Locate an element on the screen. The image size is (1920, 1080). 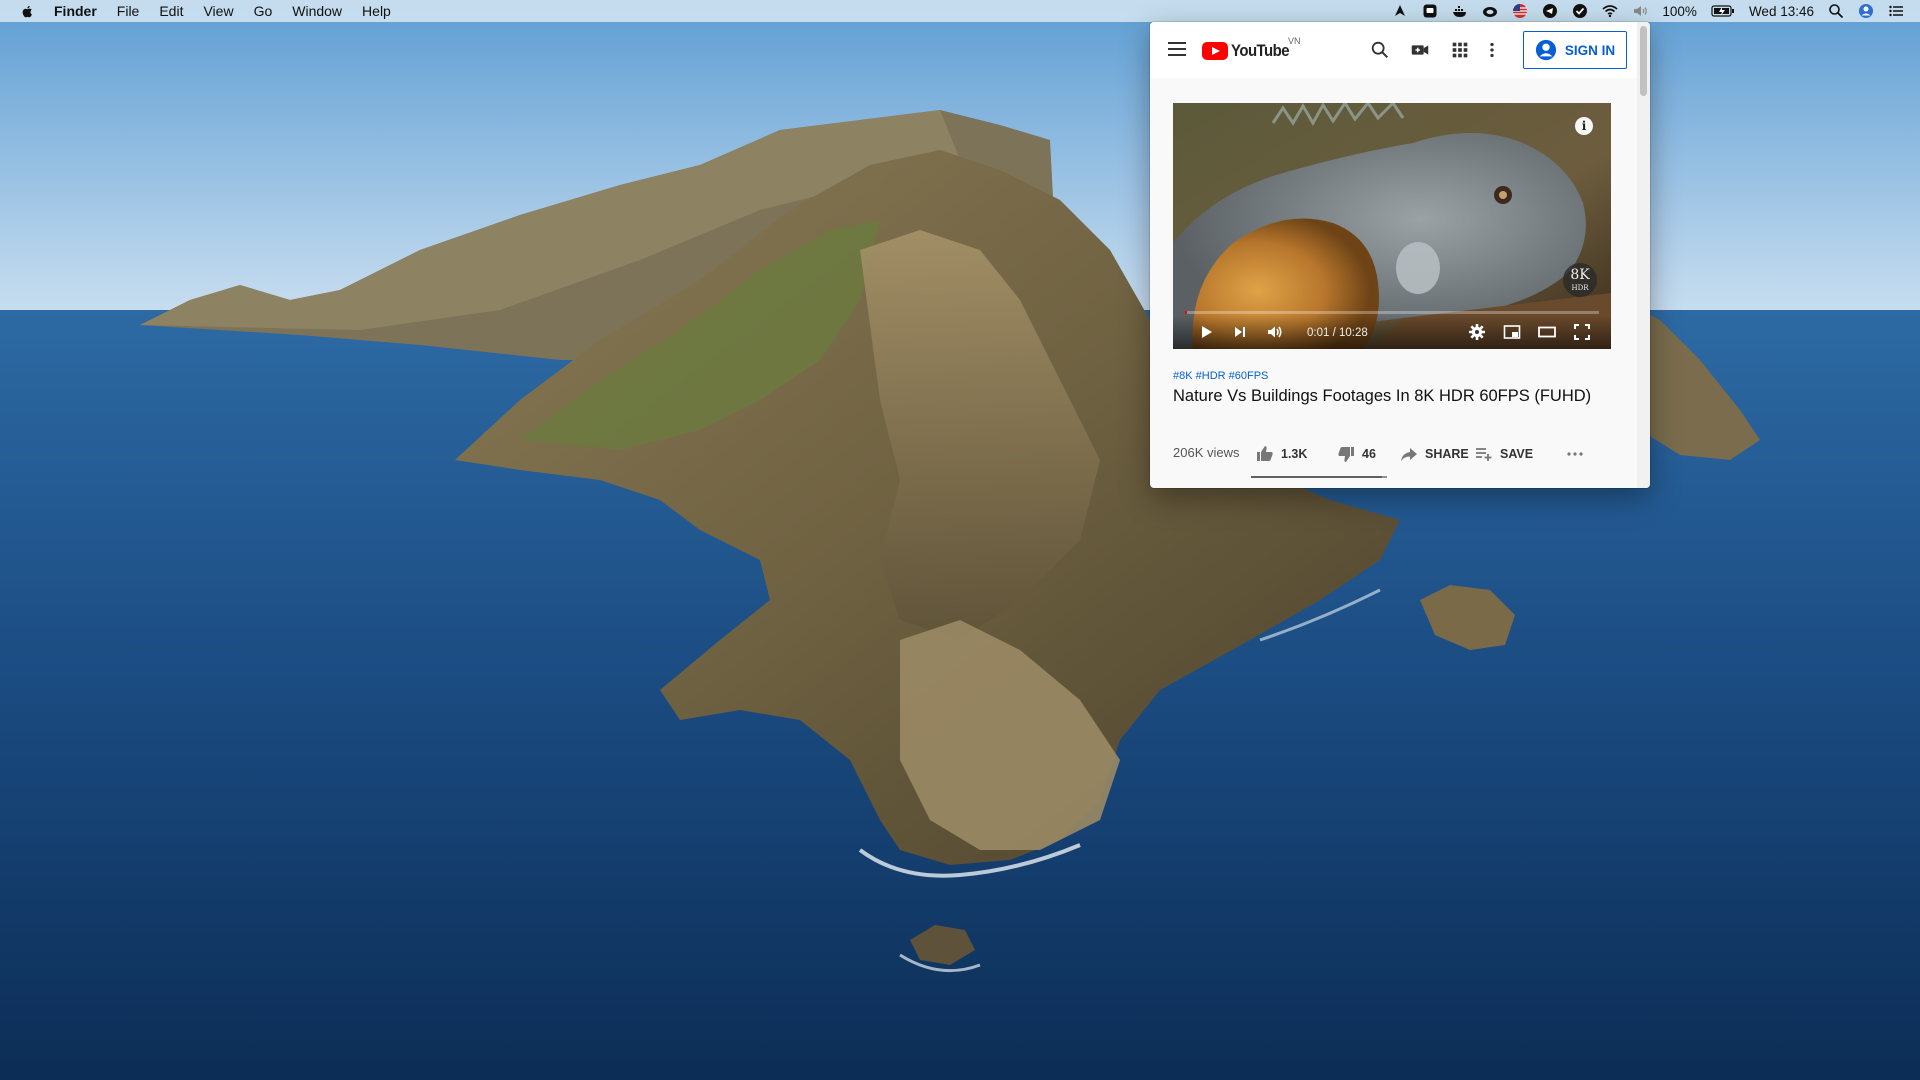
user-account-icon is located at coordinates (1866, 11).